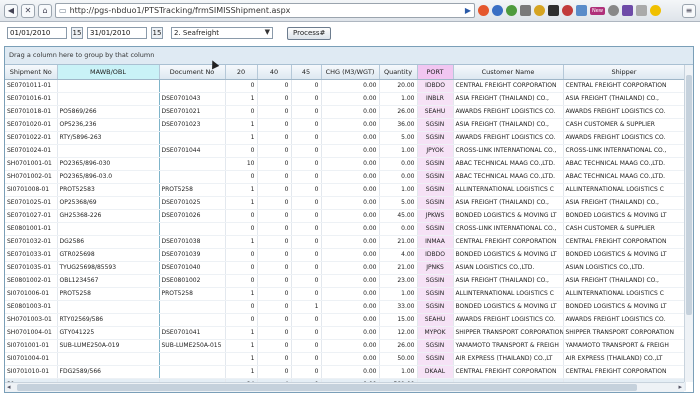 The height and width of the screenshot is (403, 700). I want to click on table-cell: PO5869/266, so click(108, 112).